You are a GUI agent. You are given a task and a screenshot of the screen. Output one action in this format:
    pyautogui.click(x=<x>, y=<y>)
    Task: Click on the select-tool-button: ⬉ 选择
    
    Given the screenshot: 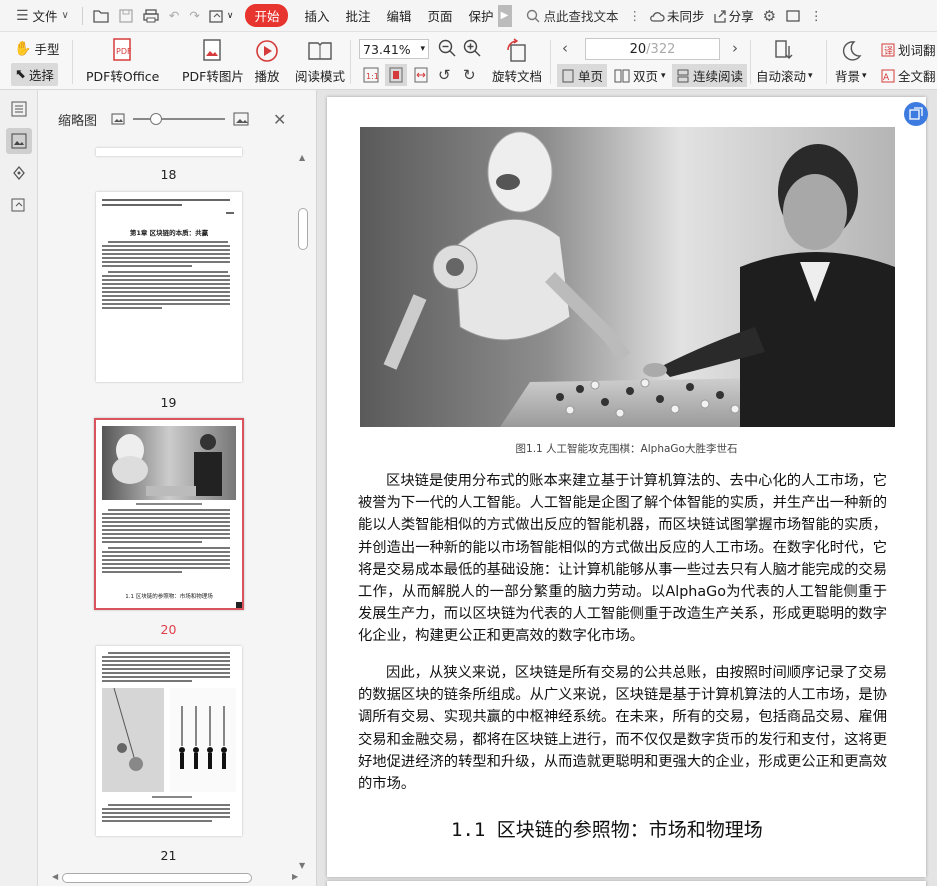 What is the action you would take?
    pyautogui.click(x=34, y=74)
    